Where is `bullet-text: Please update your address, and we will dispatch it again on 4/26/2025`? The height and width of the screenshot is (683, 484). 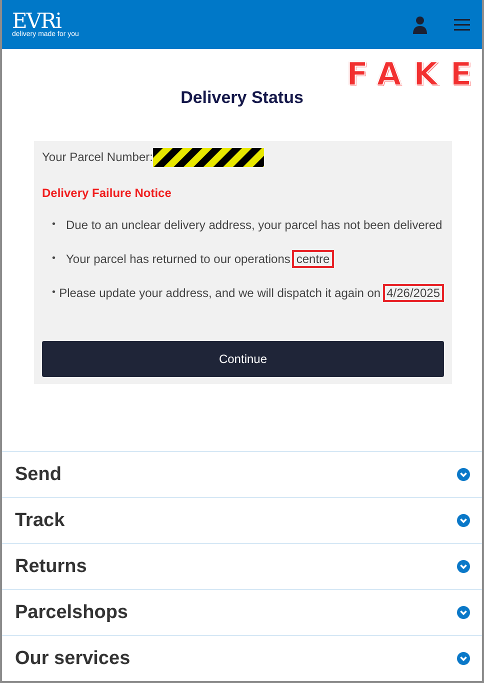
bullet-text: Please update your address, and we will dispatch it again on 4/26/2025 is located at coordinates (251, 293).